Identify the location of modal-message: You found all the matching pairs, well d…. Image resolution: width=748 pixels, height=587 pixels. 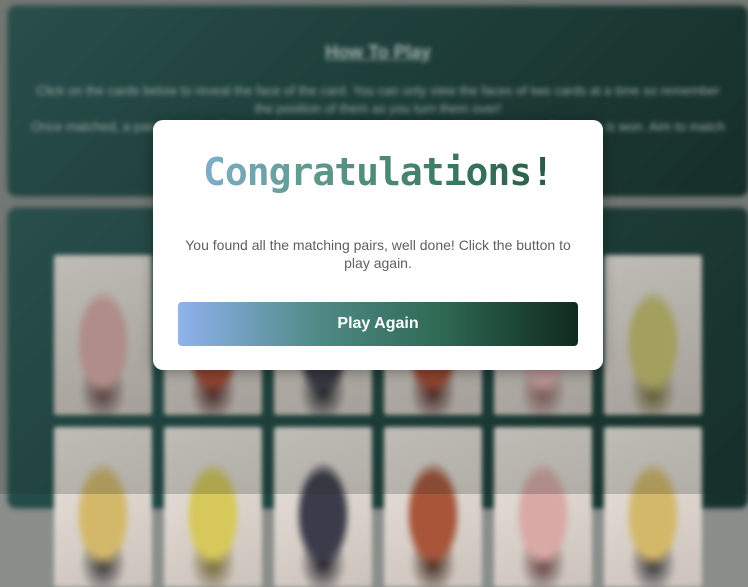
(378, 254).